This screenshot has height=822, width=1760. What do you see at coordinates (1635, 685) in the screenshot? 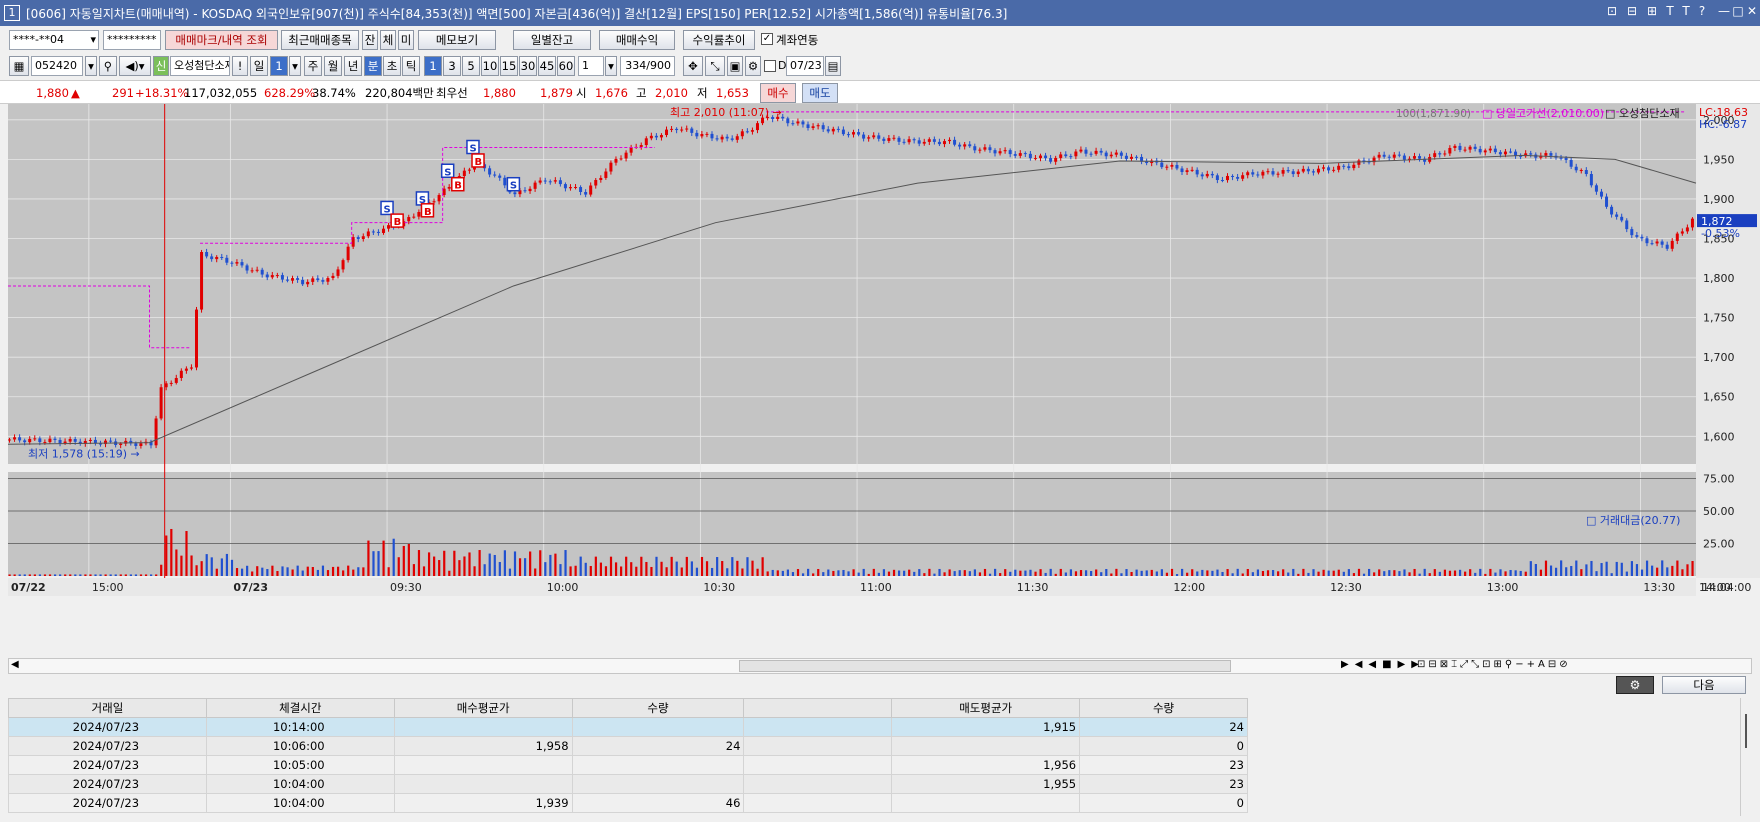
I see `settings-toggle: ⚙` at bounding box center [1635, 685].